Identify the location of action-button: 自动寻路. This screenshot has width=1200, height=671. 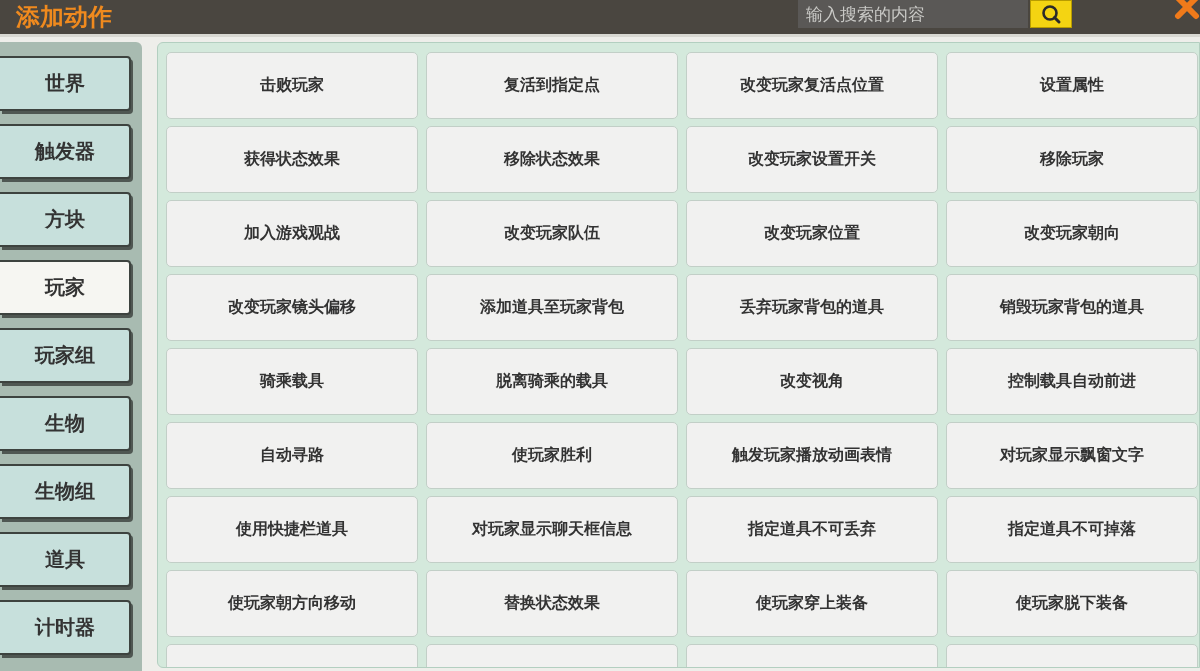
(292, 455).